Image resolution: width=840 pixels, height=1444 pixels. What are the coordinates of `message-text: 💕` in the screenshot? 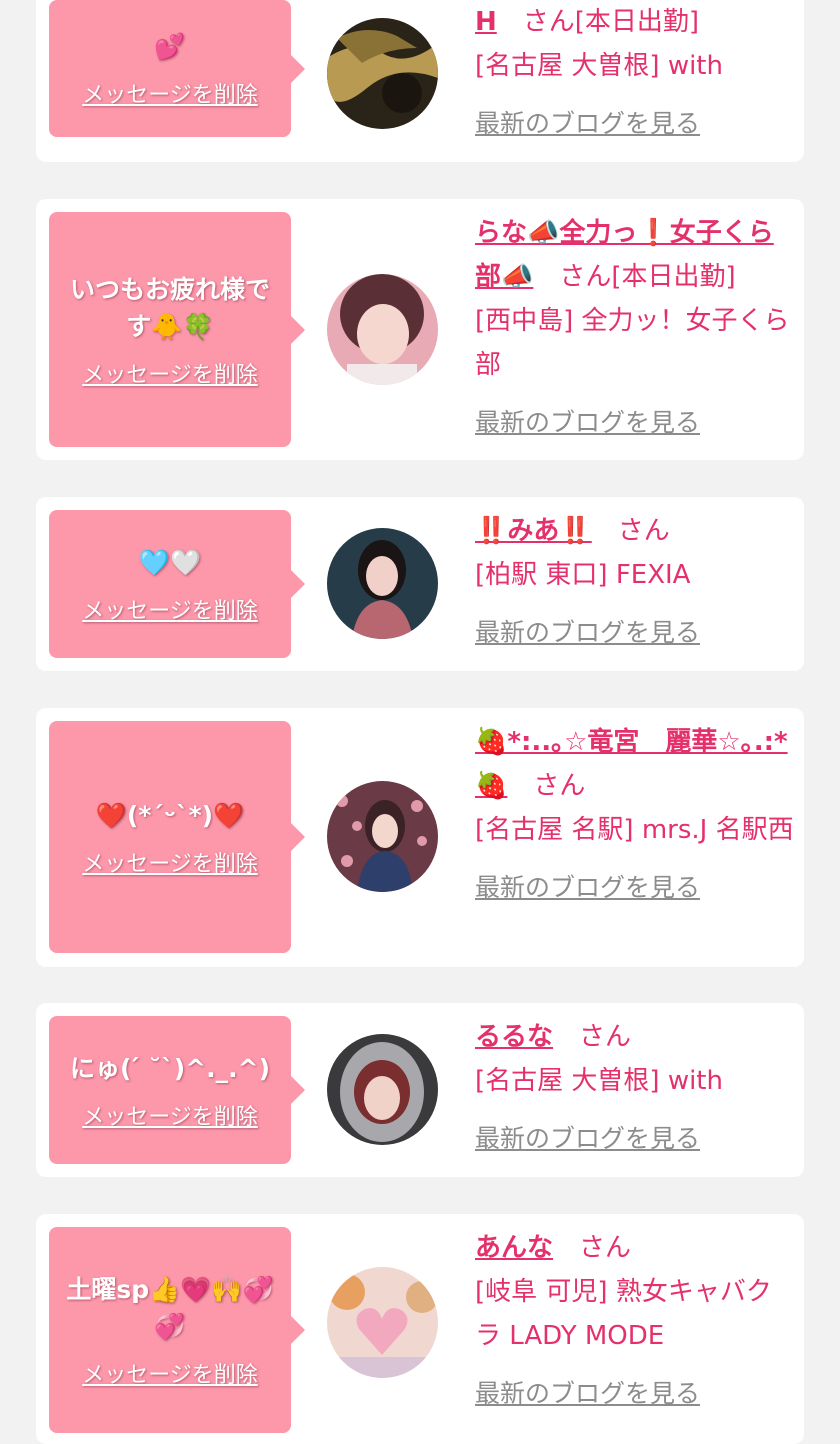 It's located at (170, 46).